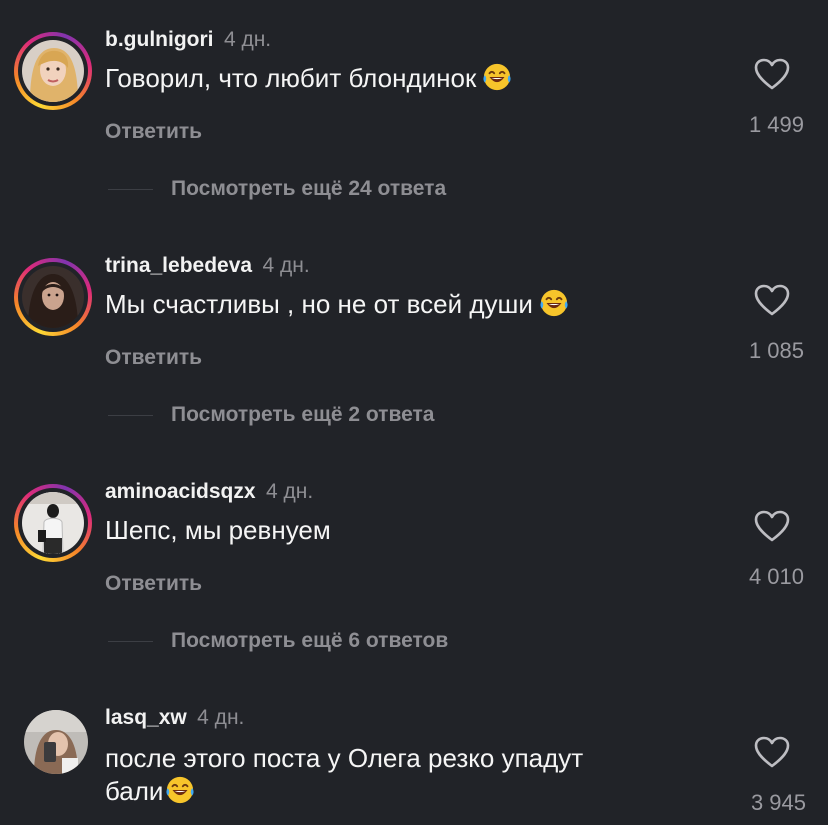  What do you see at coordinates (778, 802) in the screenshot?
I see `like-count: 3 945` at bounding box center [778, 802].